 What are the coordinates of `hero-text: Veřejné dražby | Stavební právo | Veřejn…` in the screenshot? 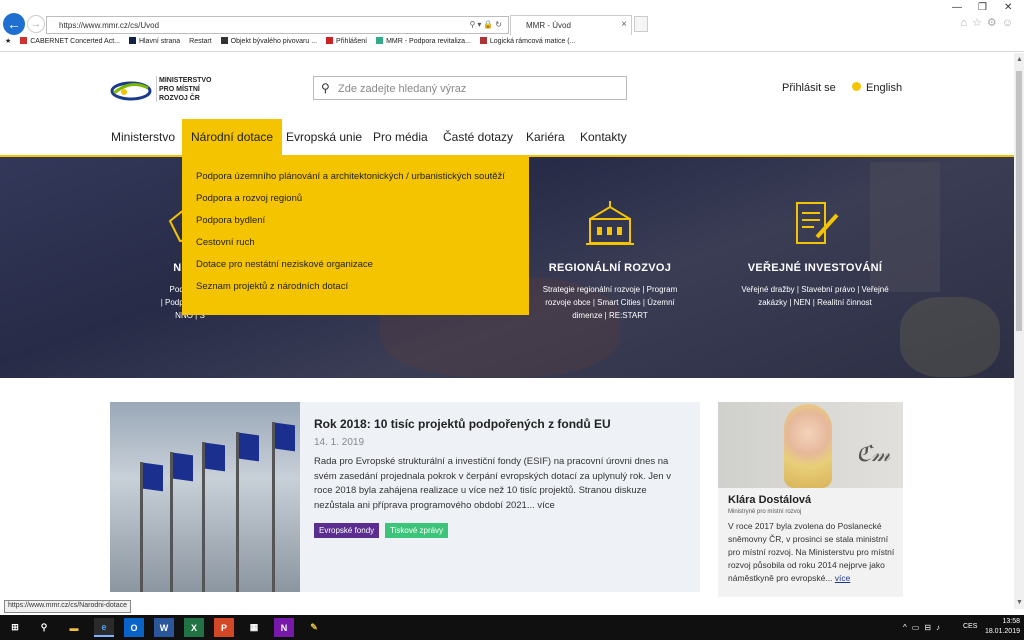 It's located at (815, 296).